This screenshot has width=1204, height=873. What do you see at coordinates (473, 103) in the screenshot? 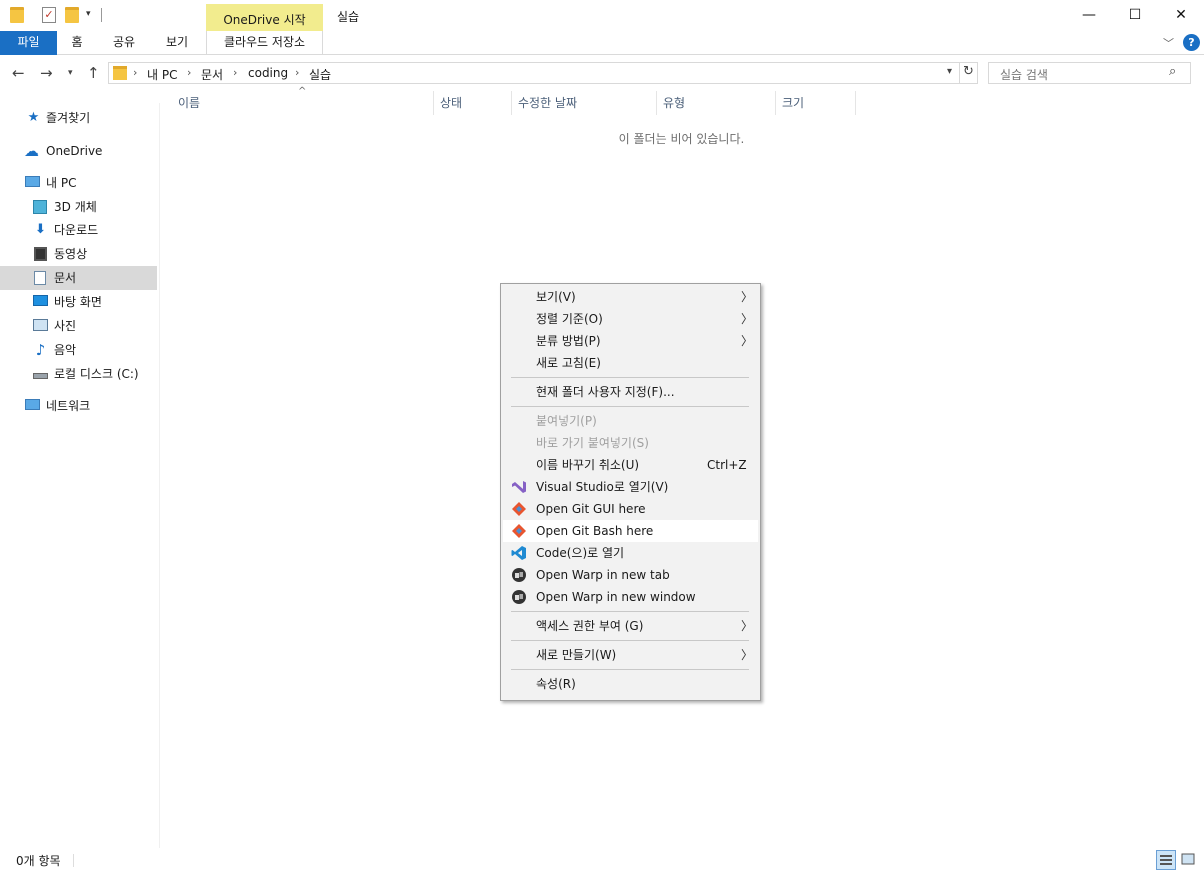
I see `column-status: 상태` at bounding box center [473, 103].